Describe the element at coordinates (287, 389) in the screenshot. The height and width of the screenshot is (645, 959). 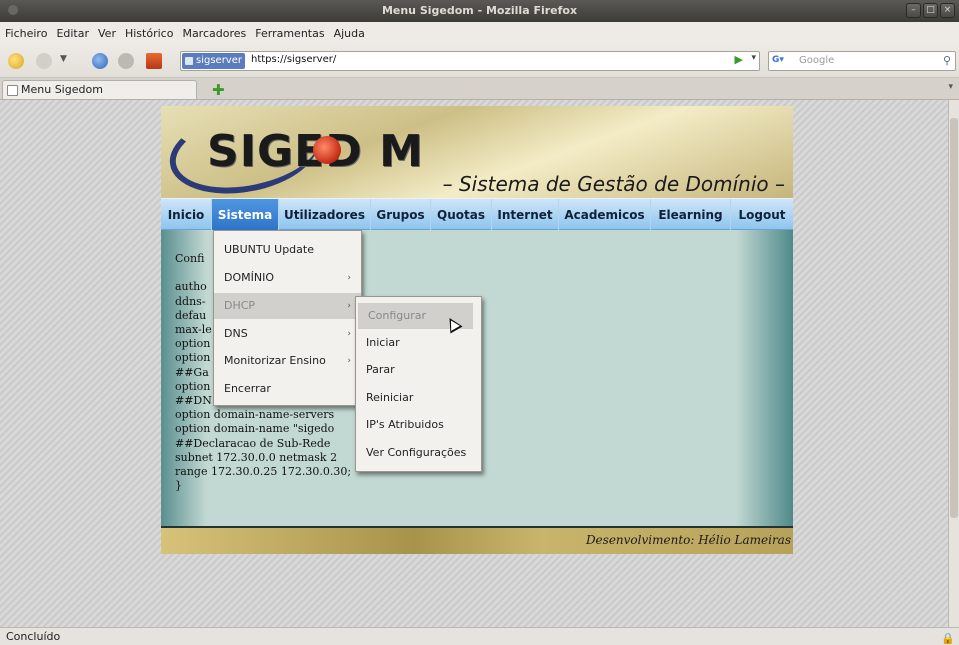
I see `menu-item-encerrar: Encerrar` at that location.